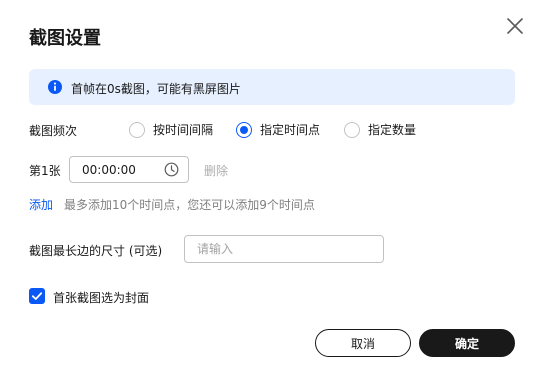  I want to click on cover-checkbox-label: 首张截图选为封面, so click(101, 298).